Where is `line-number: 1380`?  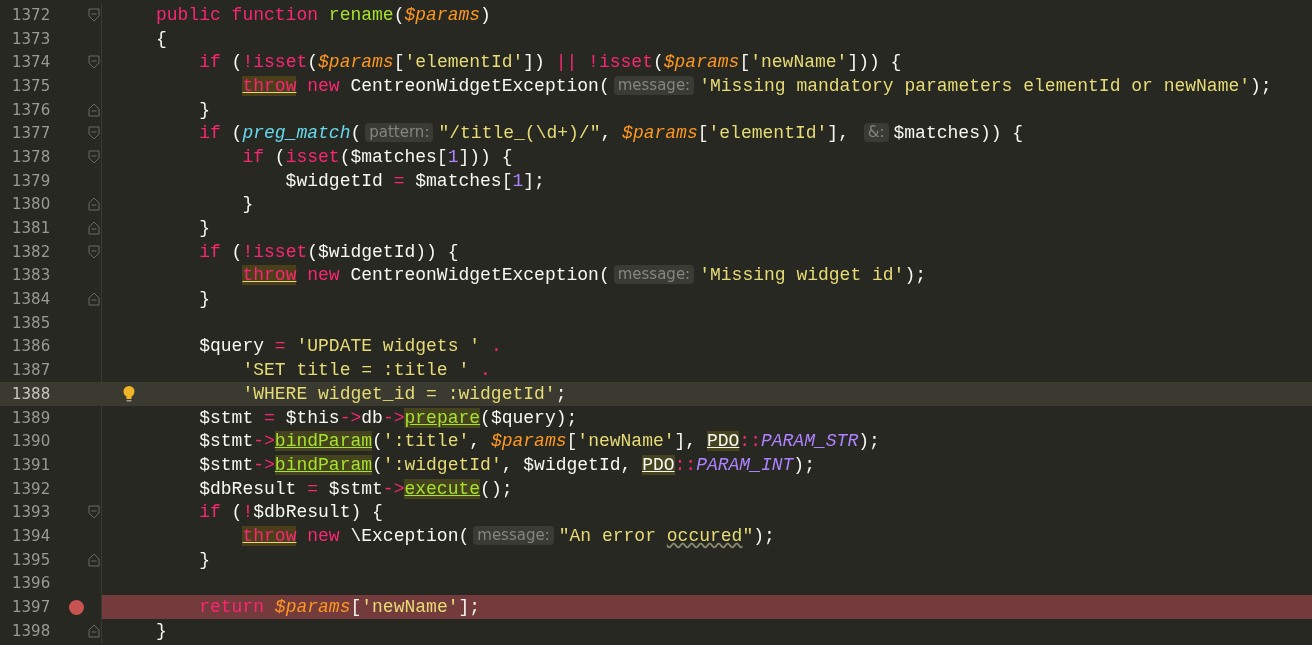 line-number: 1380 is located at coordinates (31, 204).